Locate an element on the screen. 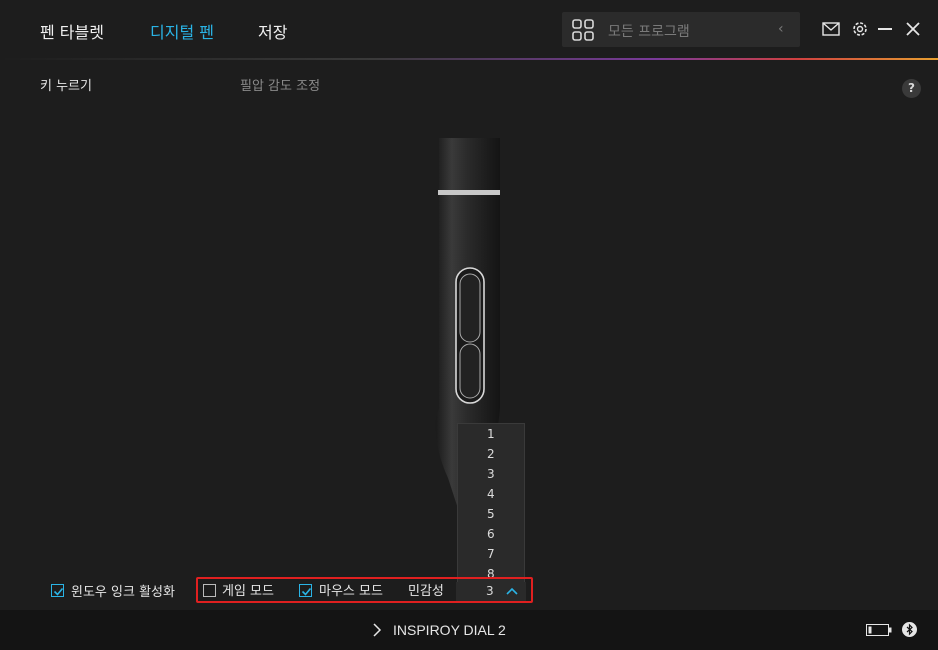 The height and width of the screenshot is (650, 938). mail-icon is located at coordinates (831, 29).